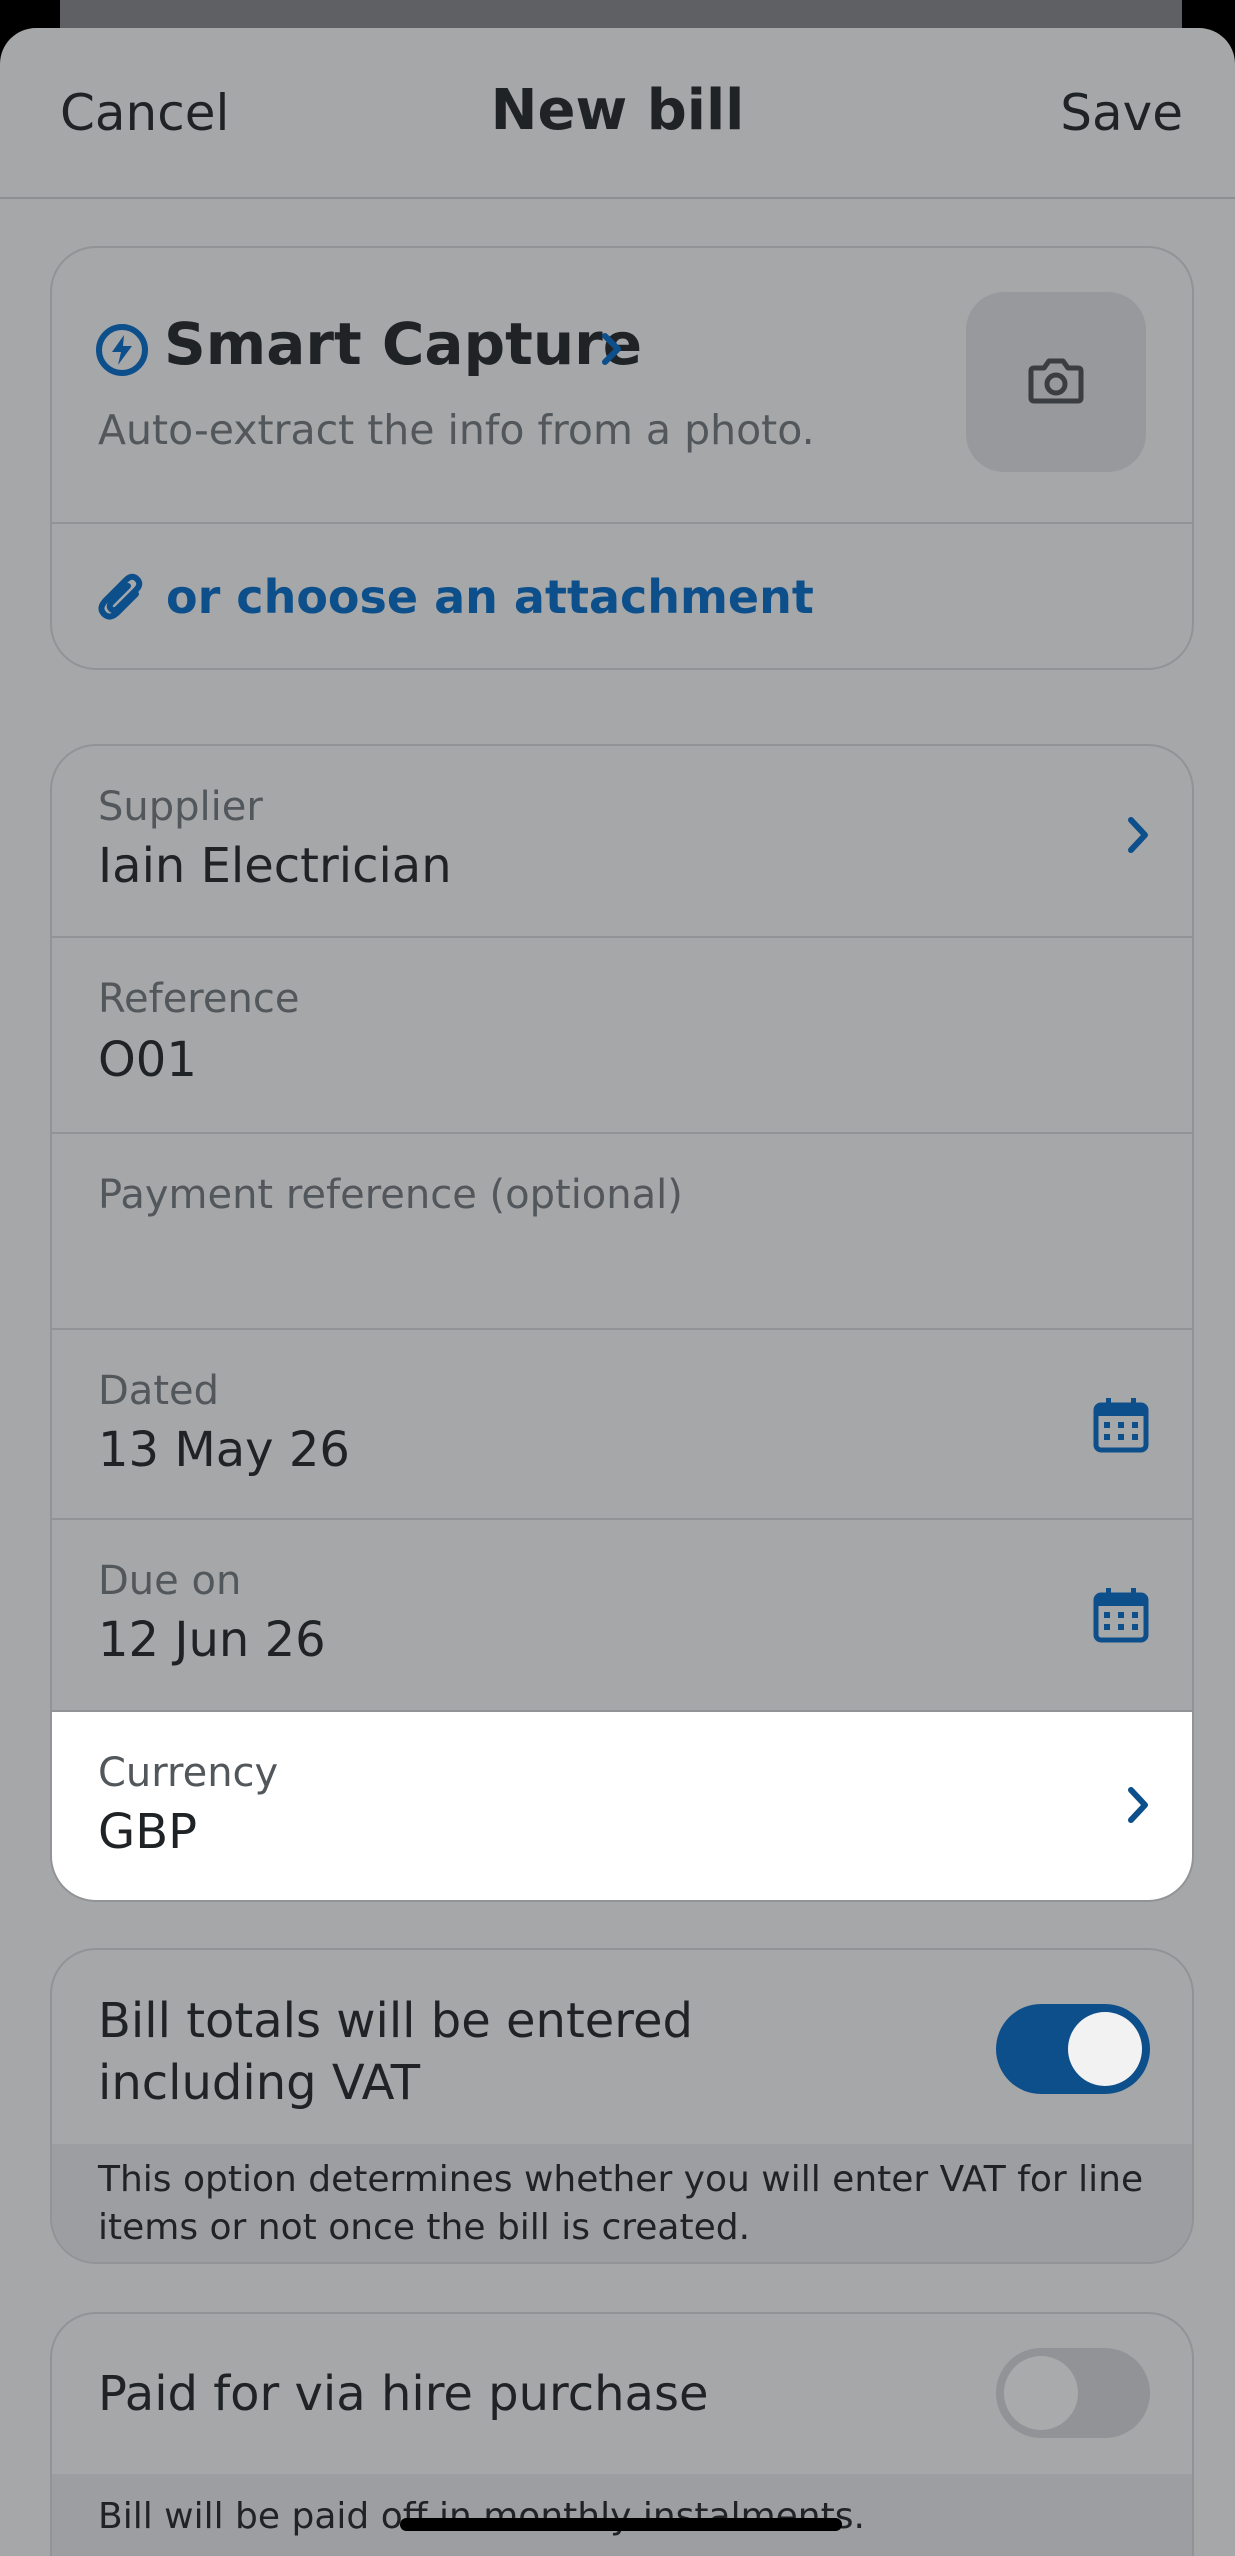 Image resolution: width=1235 pixels, height=2556 pixels. What do you see at coordinates (147, 1060) in the screenshot?
I see `field-value: O01` at bounding box center [147, 1060].